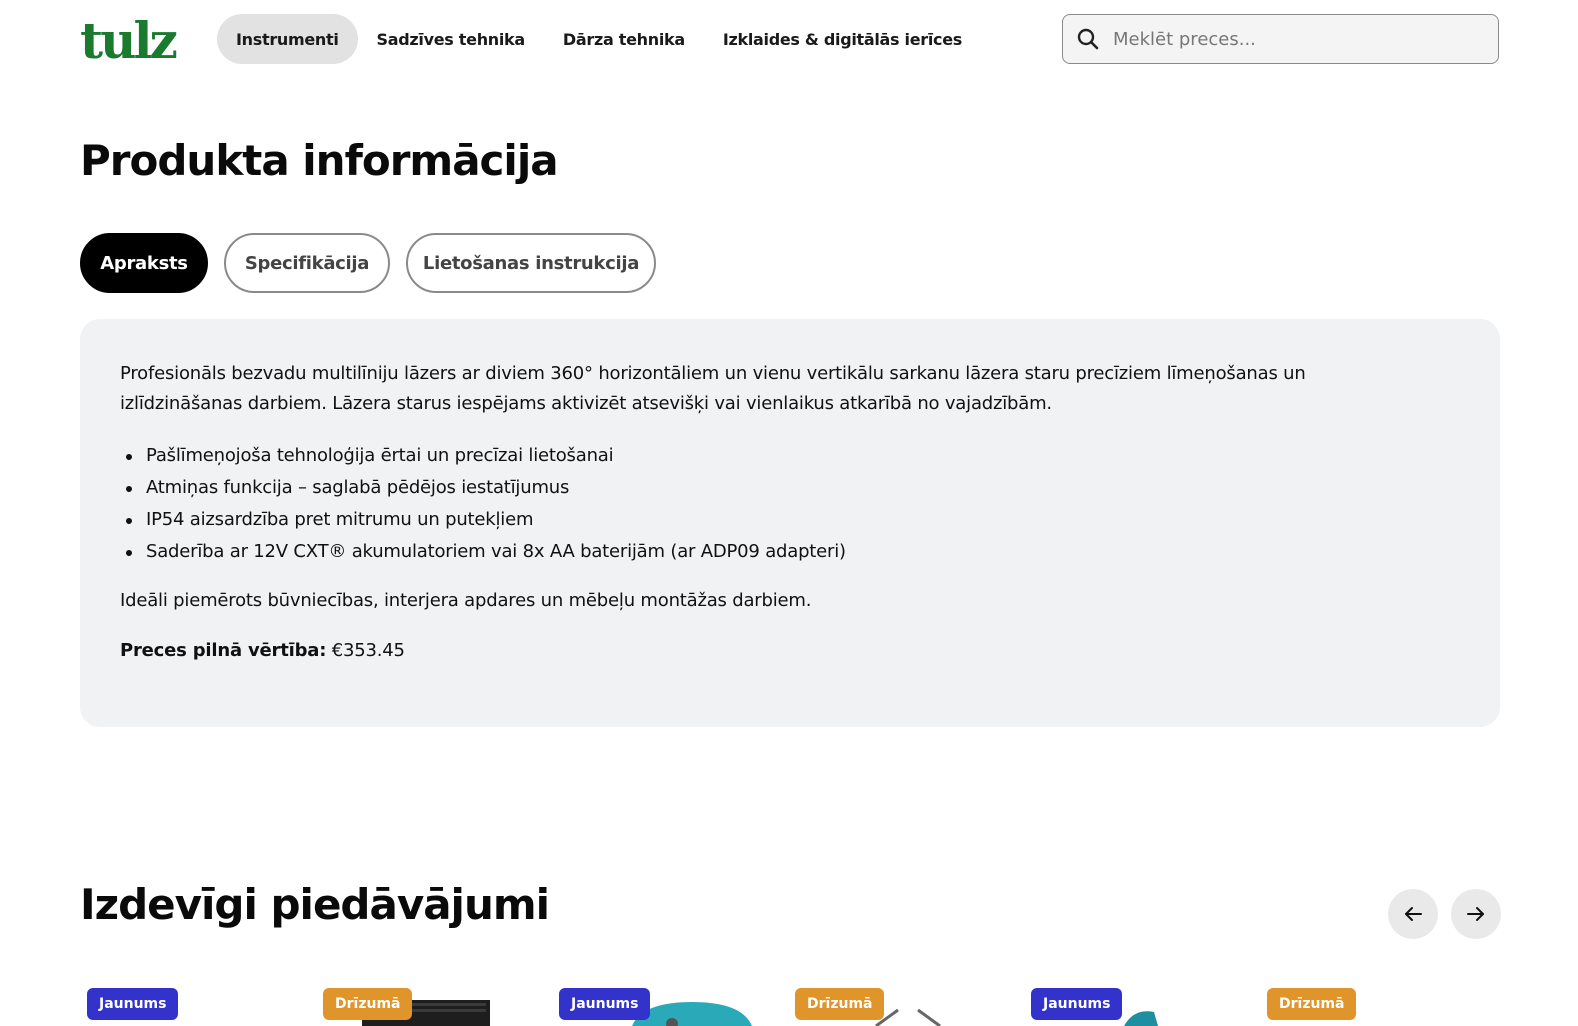 This screenshot has height=1026, width=1578. I want to click on arrow-right-icon, so click(1475, 914).